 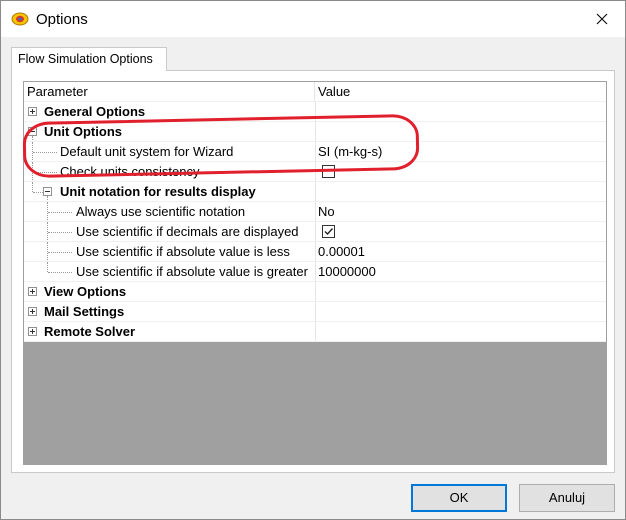 What do you see at coordinates (459, 498) in the screenshot?
I see `ok-button: OK` at bounding box center [459, 498].